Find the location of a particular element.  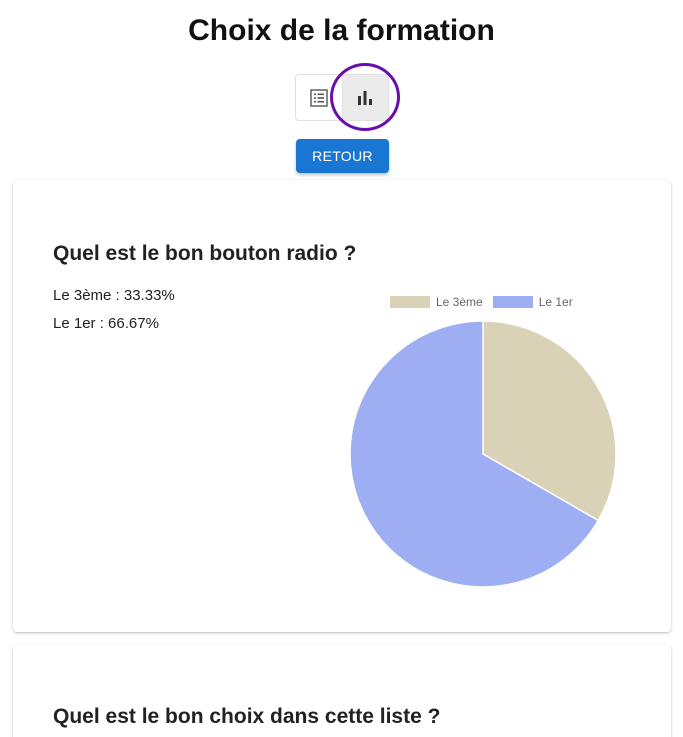

legend-item: Le 3ème is located at coordinates (436, 302).